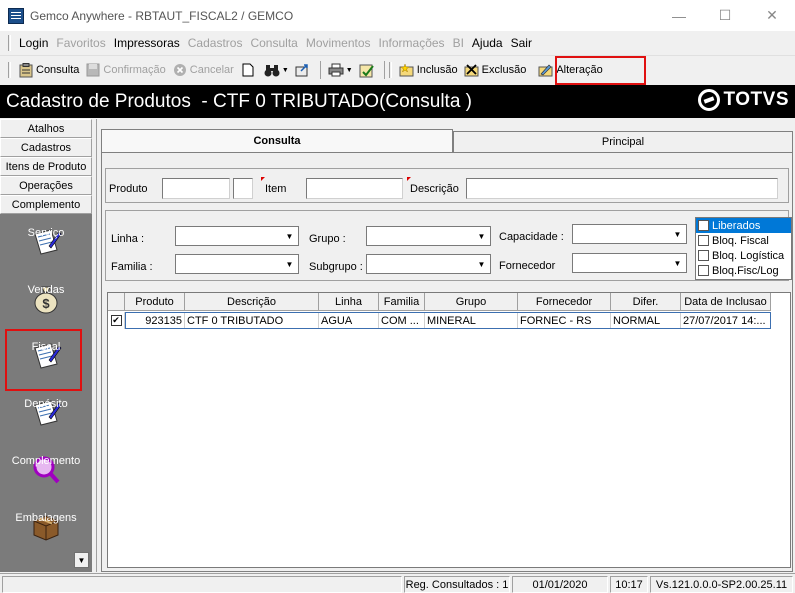 The width and height of the screenshot is (795, 593). I want to click on chk-liberados: Liberados, so click(743, 225).